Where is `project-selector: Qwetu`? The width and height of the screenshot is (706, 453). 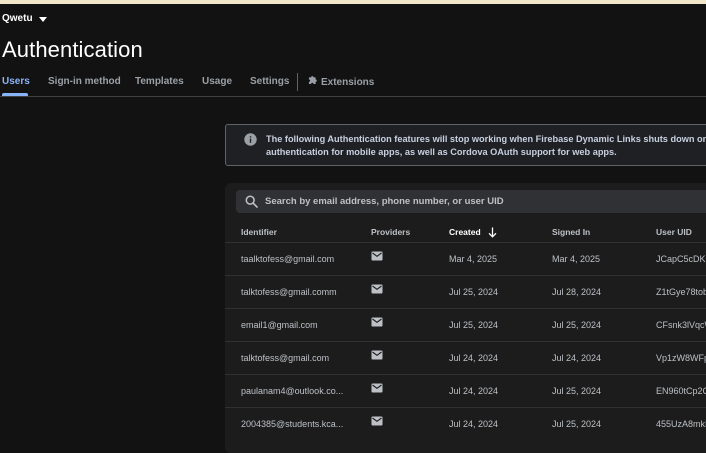
project-selector: Qwetu is located at coordinates (24, 18).